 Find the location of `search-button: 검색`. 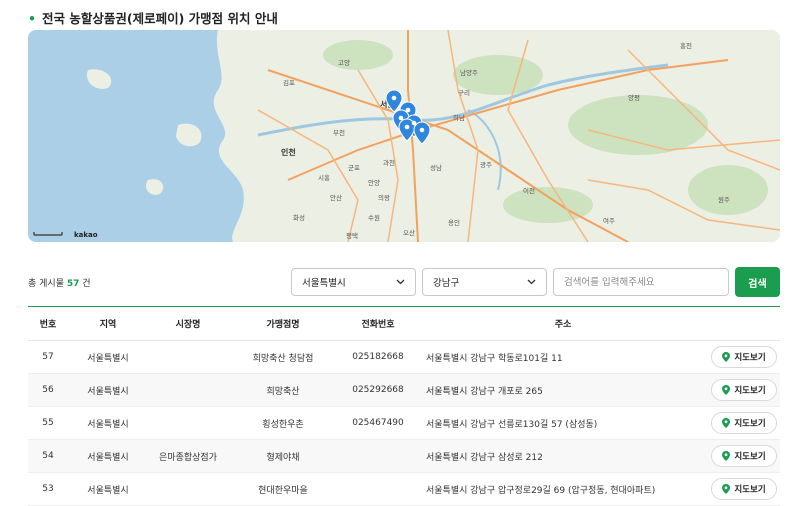

search-button: 검색 is located at coordinates (757, 282).